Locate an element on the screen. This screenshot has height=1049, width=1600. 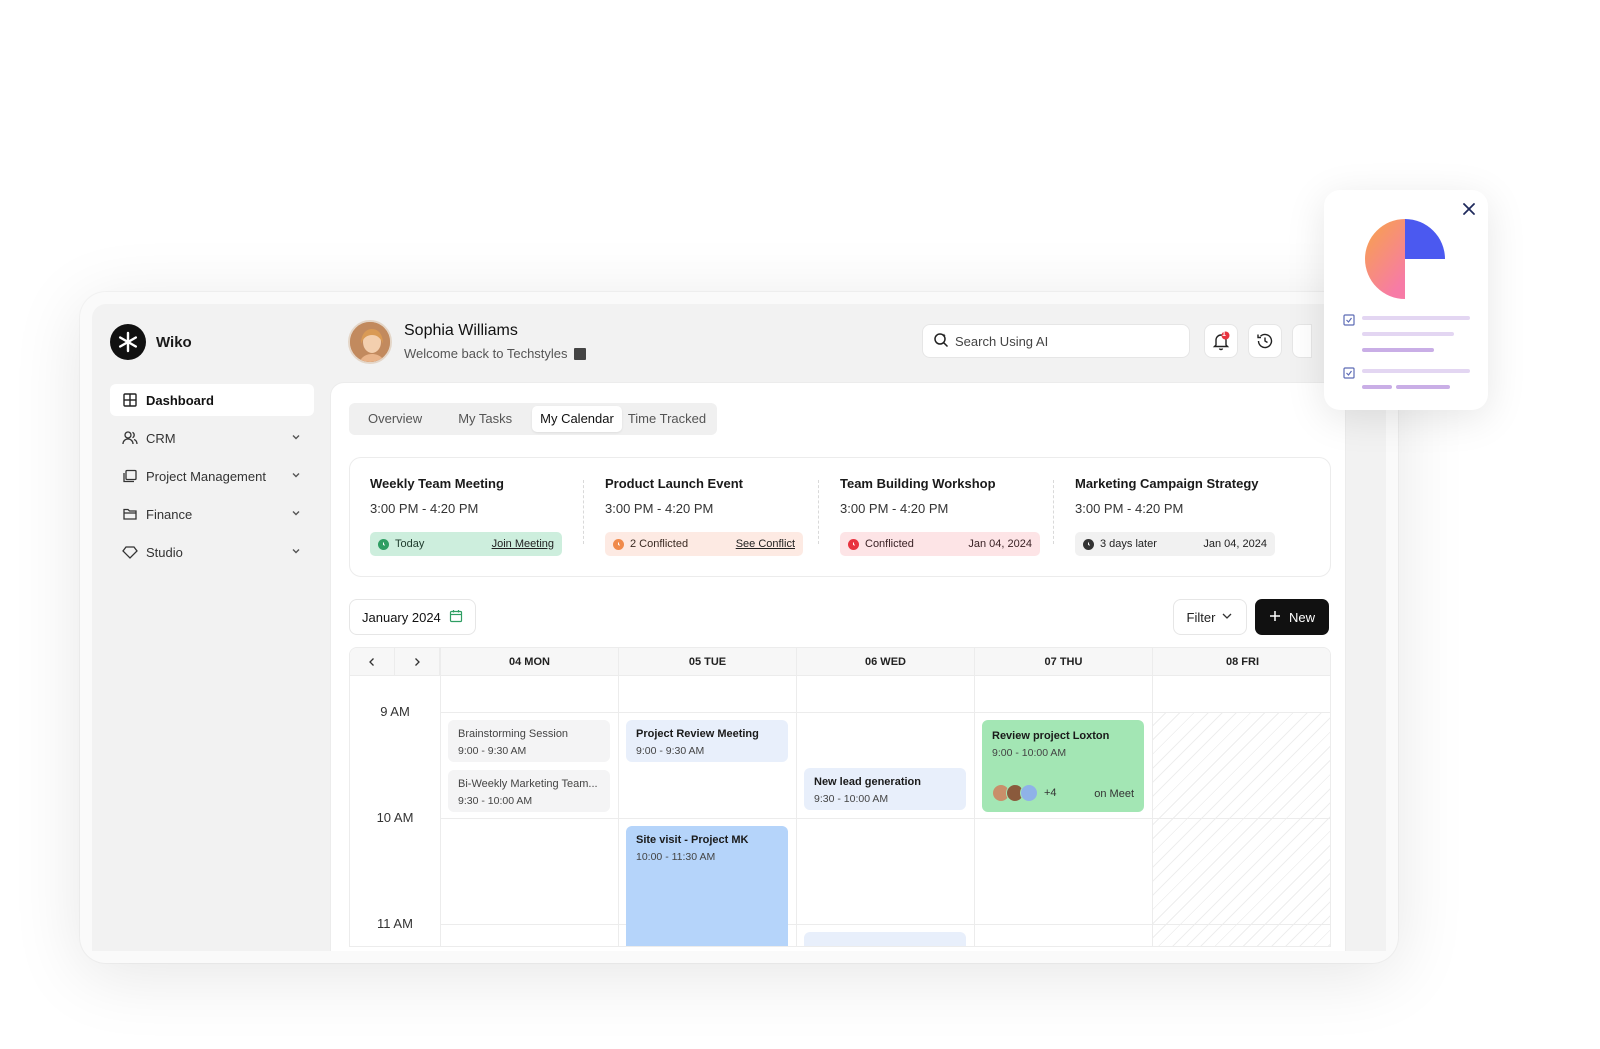
plus-icon is located at coordinates (1275, 617).